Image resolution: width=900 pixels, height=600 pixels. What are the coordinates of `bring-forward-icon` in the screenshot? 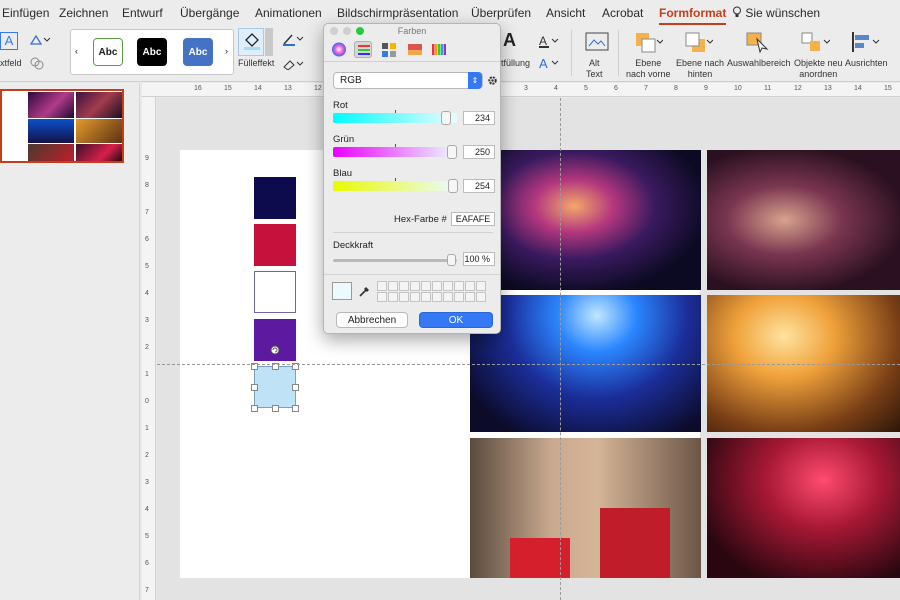 It's located at (648, 42).